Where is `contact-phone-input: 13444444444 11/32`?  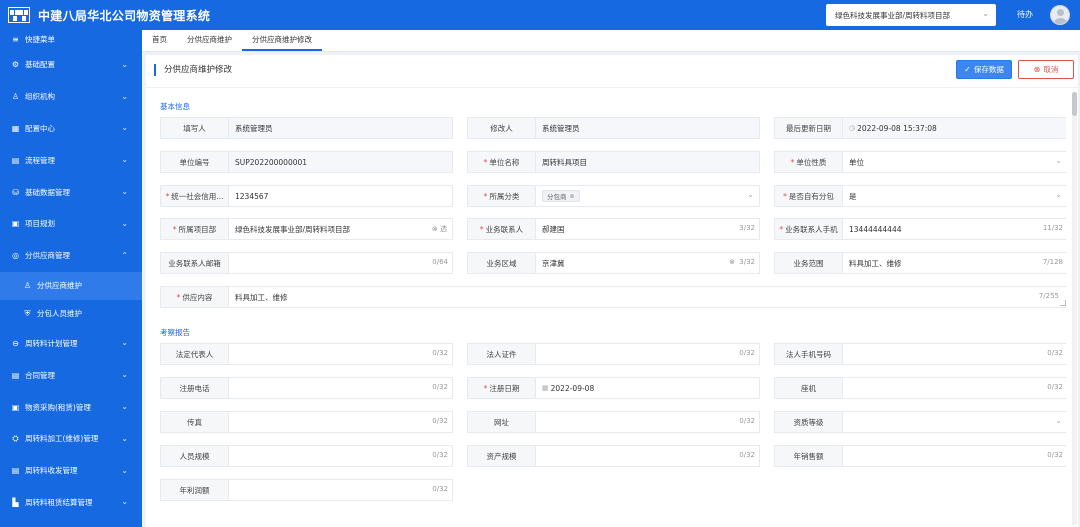
contact-phone-input: 13444444444 11/32 is located at coordinates (954, 229).